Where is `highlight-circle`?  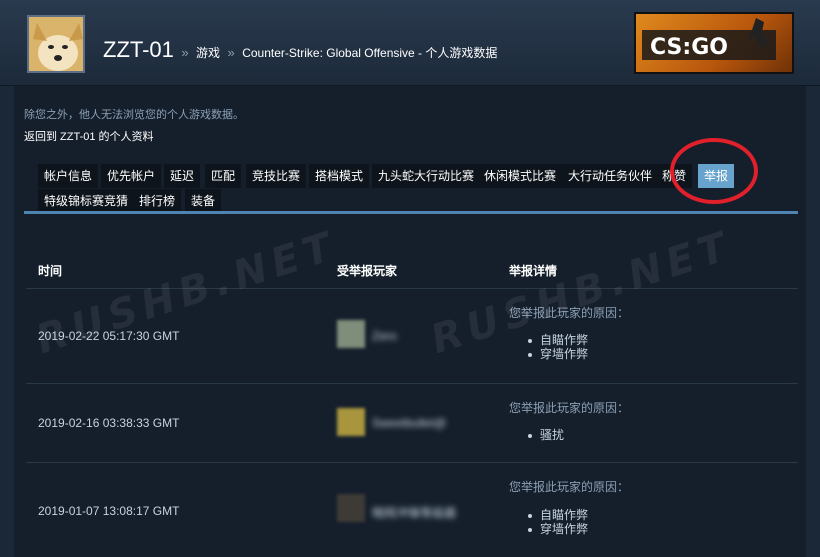 highlight-circle is located at coordinates (714, 171).